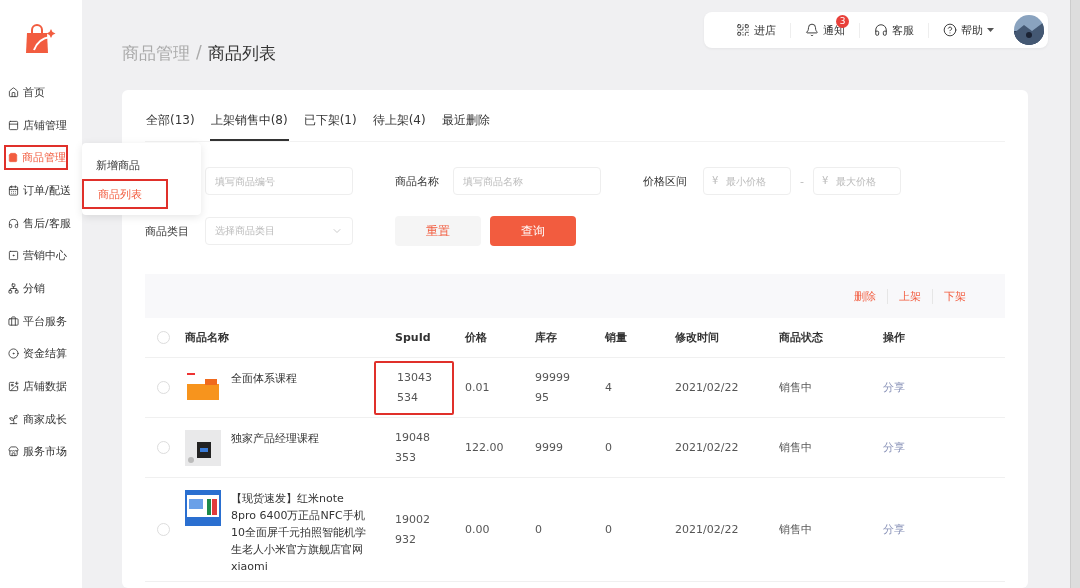 This screenshot has height=588, width=1080. I want to click on tab: 最近删除, so click(465, 126).